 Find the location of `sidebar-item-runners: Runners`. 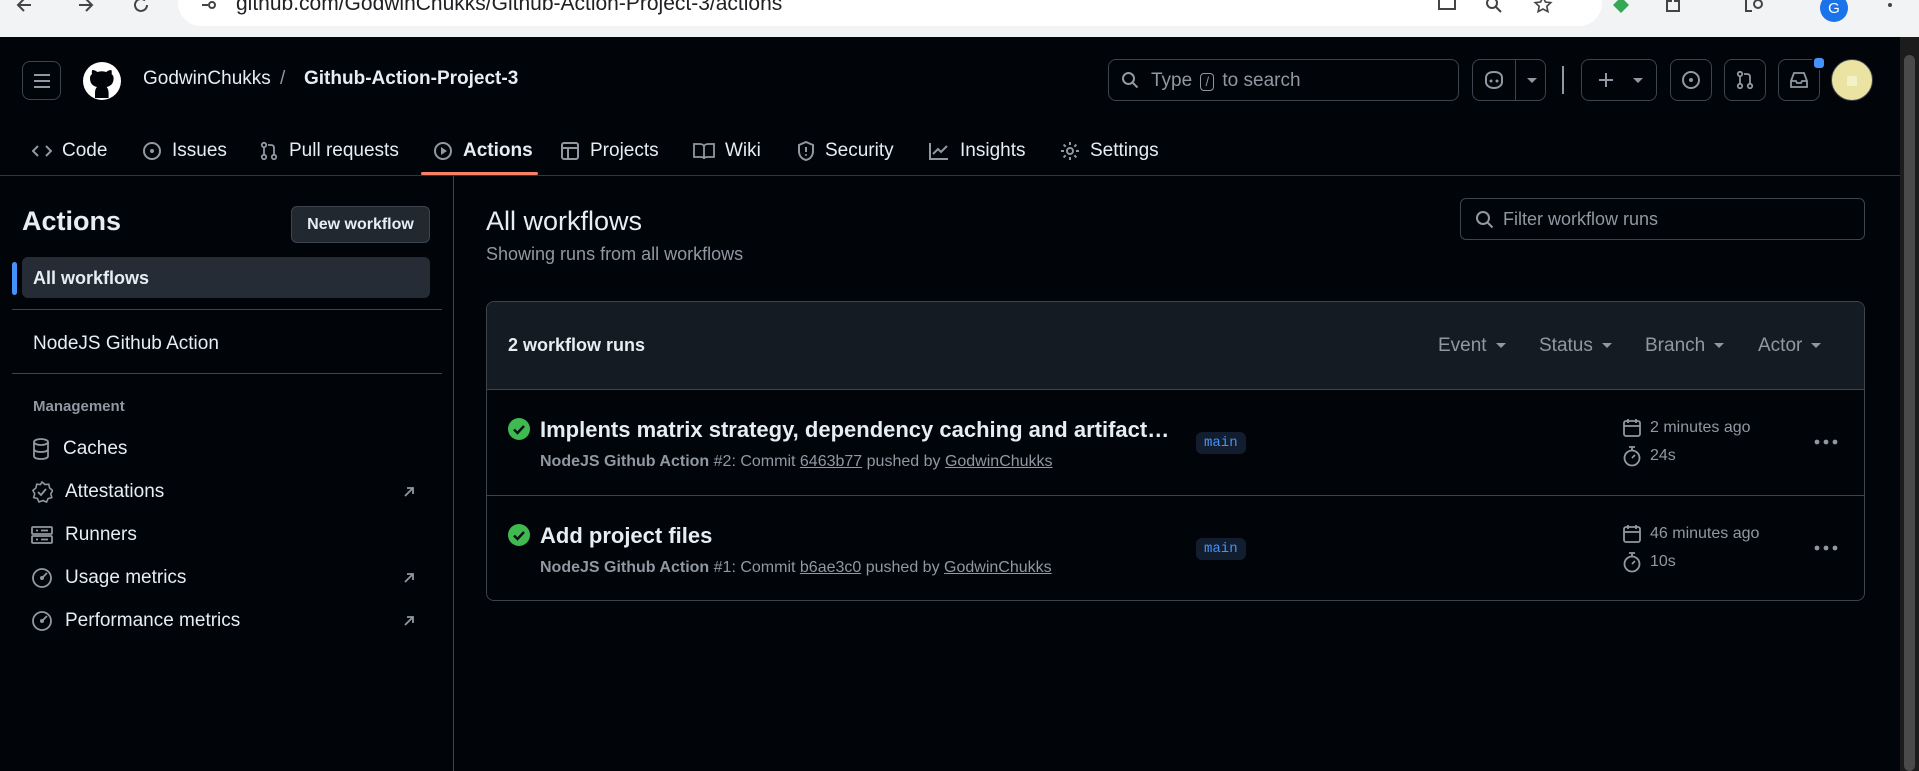

sidebar-item-runners: Runners is located at coordinates (84, 535).